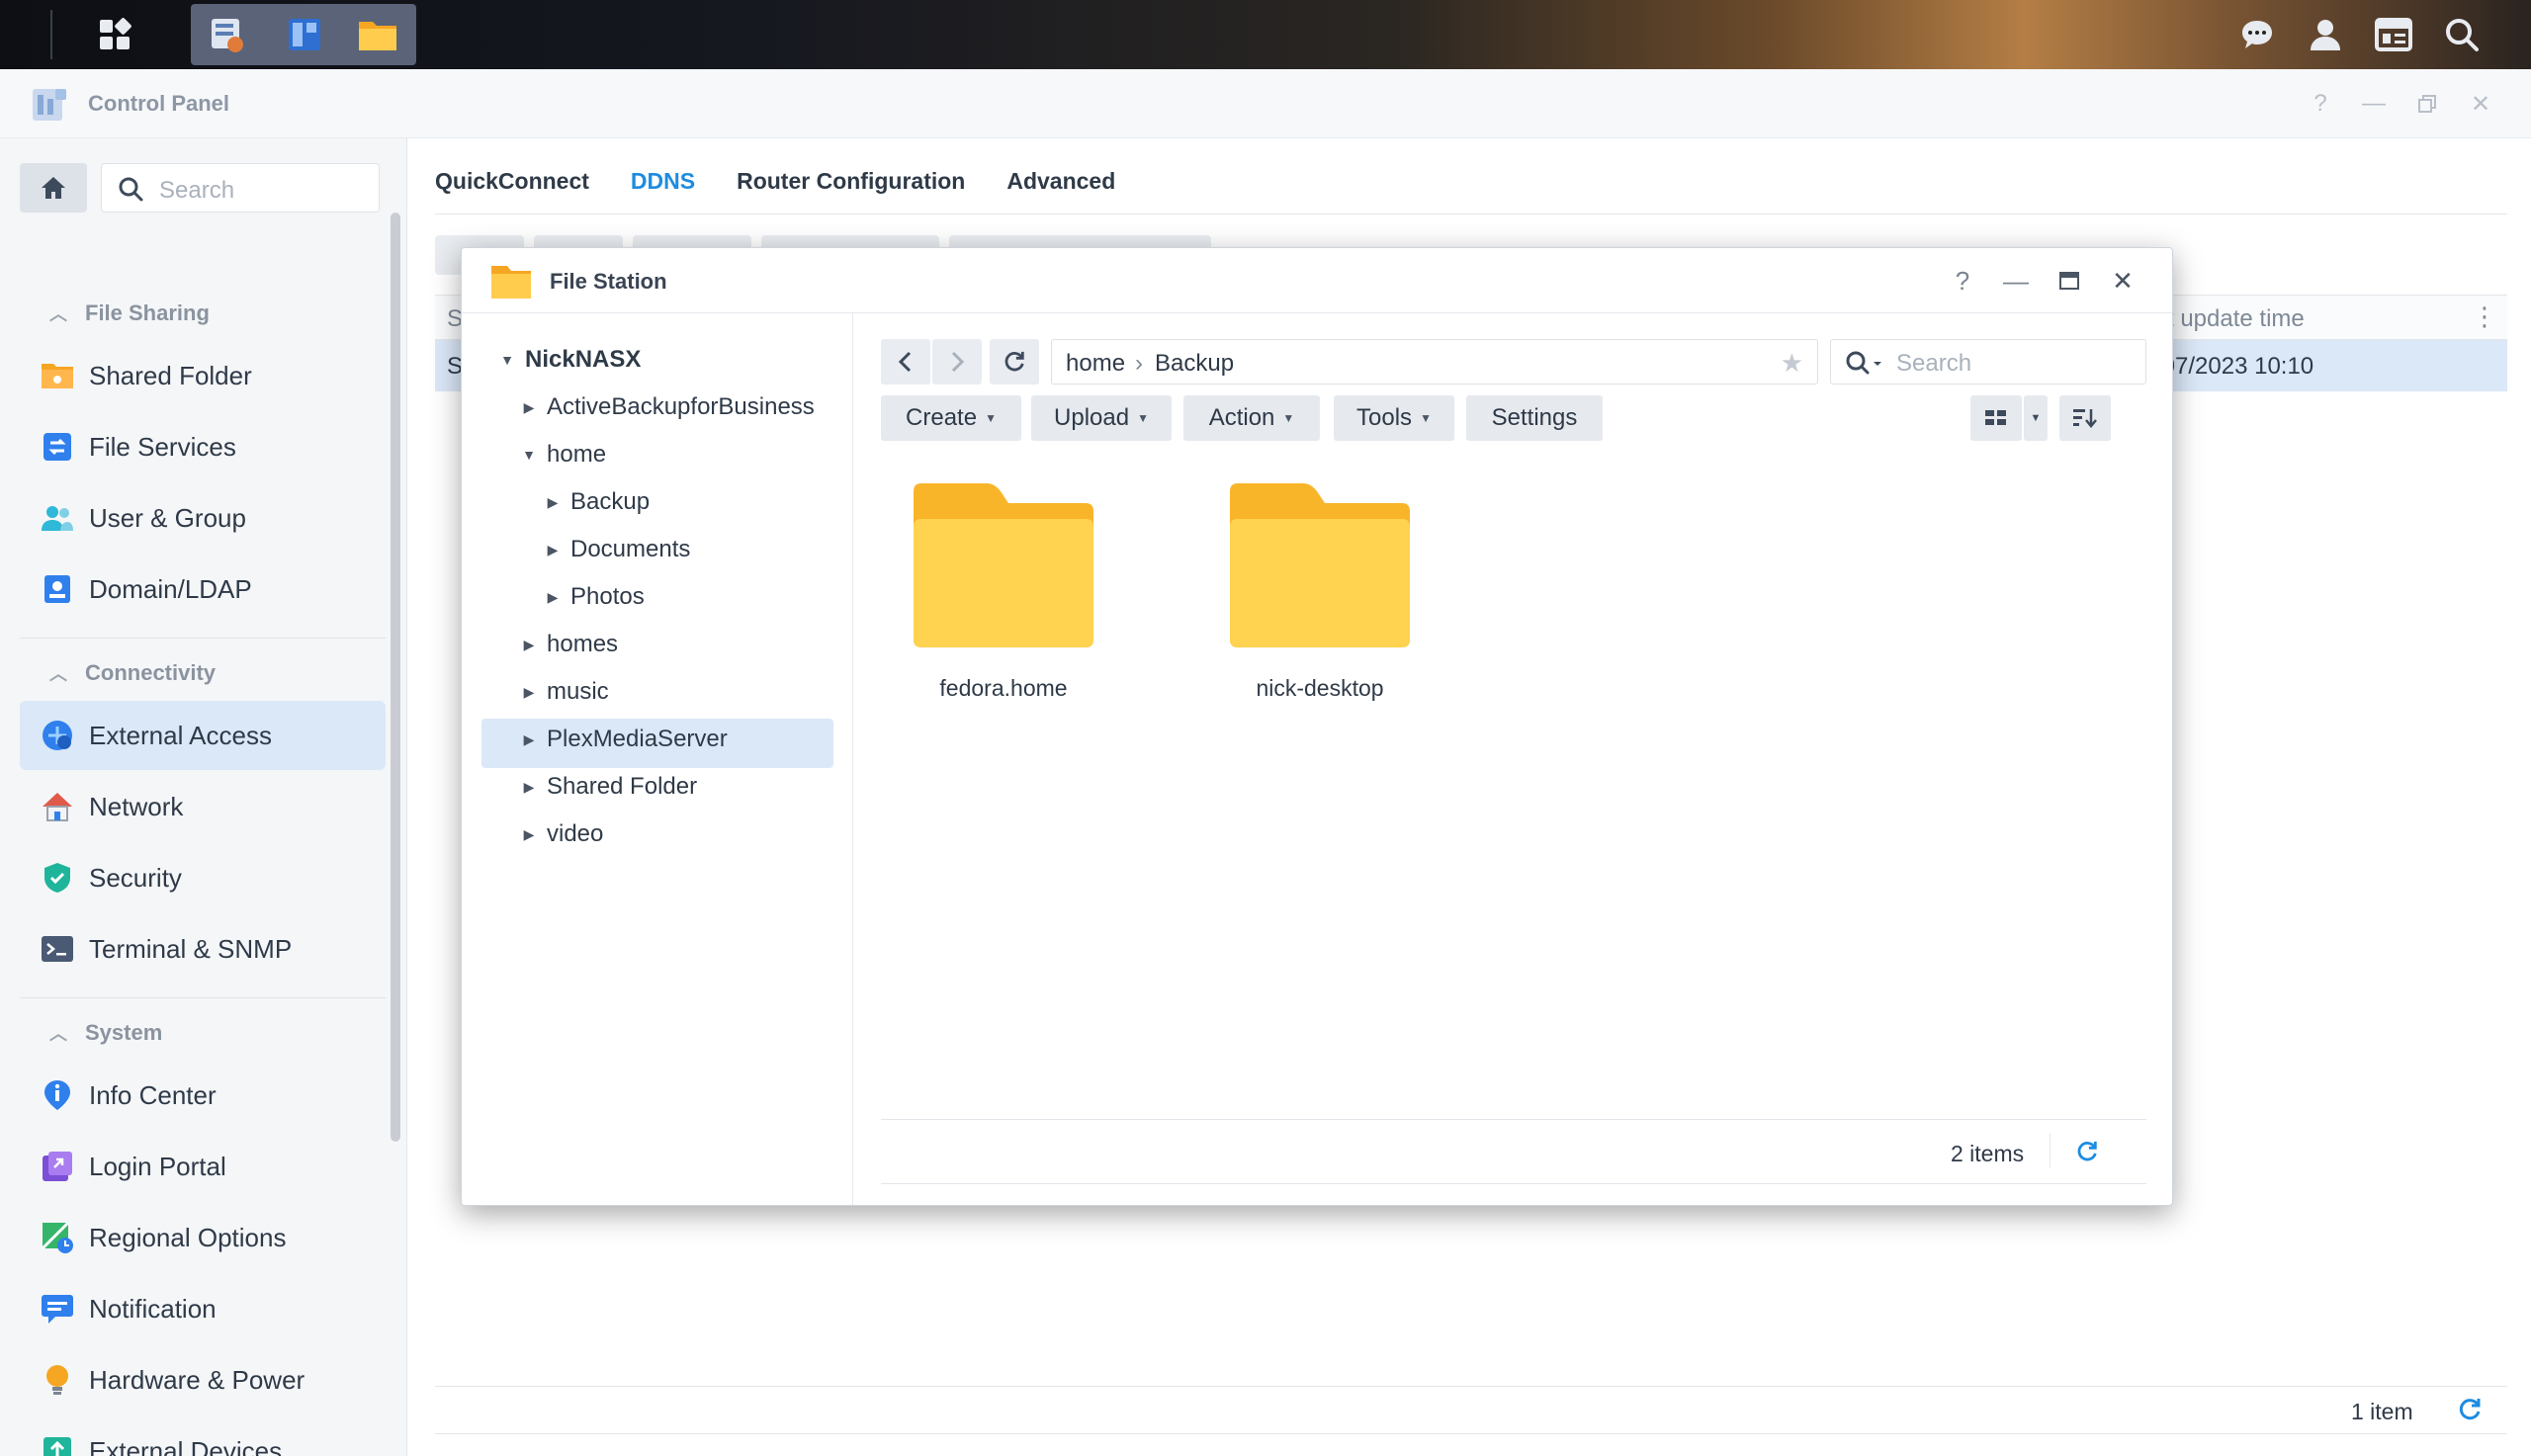 The image size is (2531, 1456). I want to click on maximize-icon, so click(2069, 281).